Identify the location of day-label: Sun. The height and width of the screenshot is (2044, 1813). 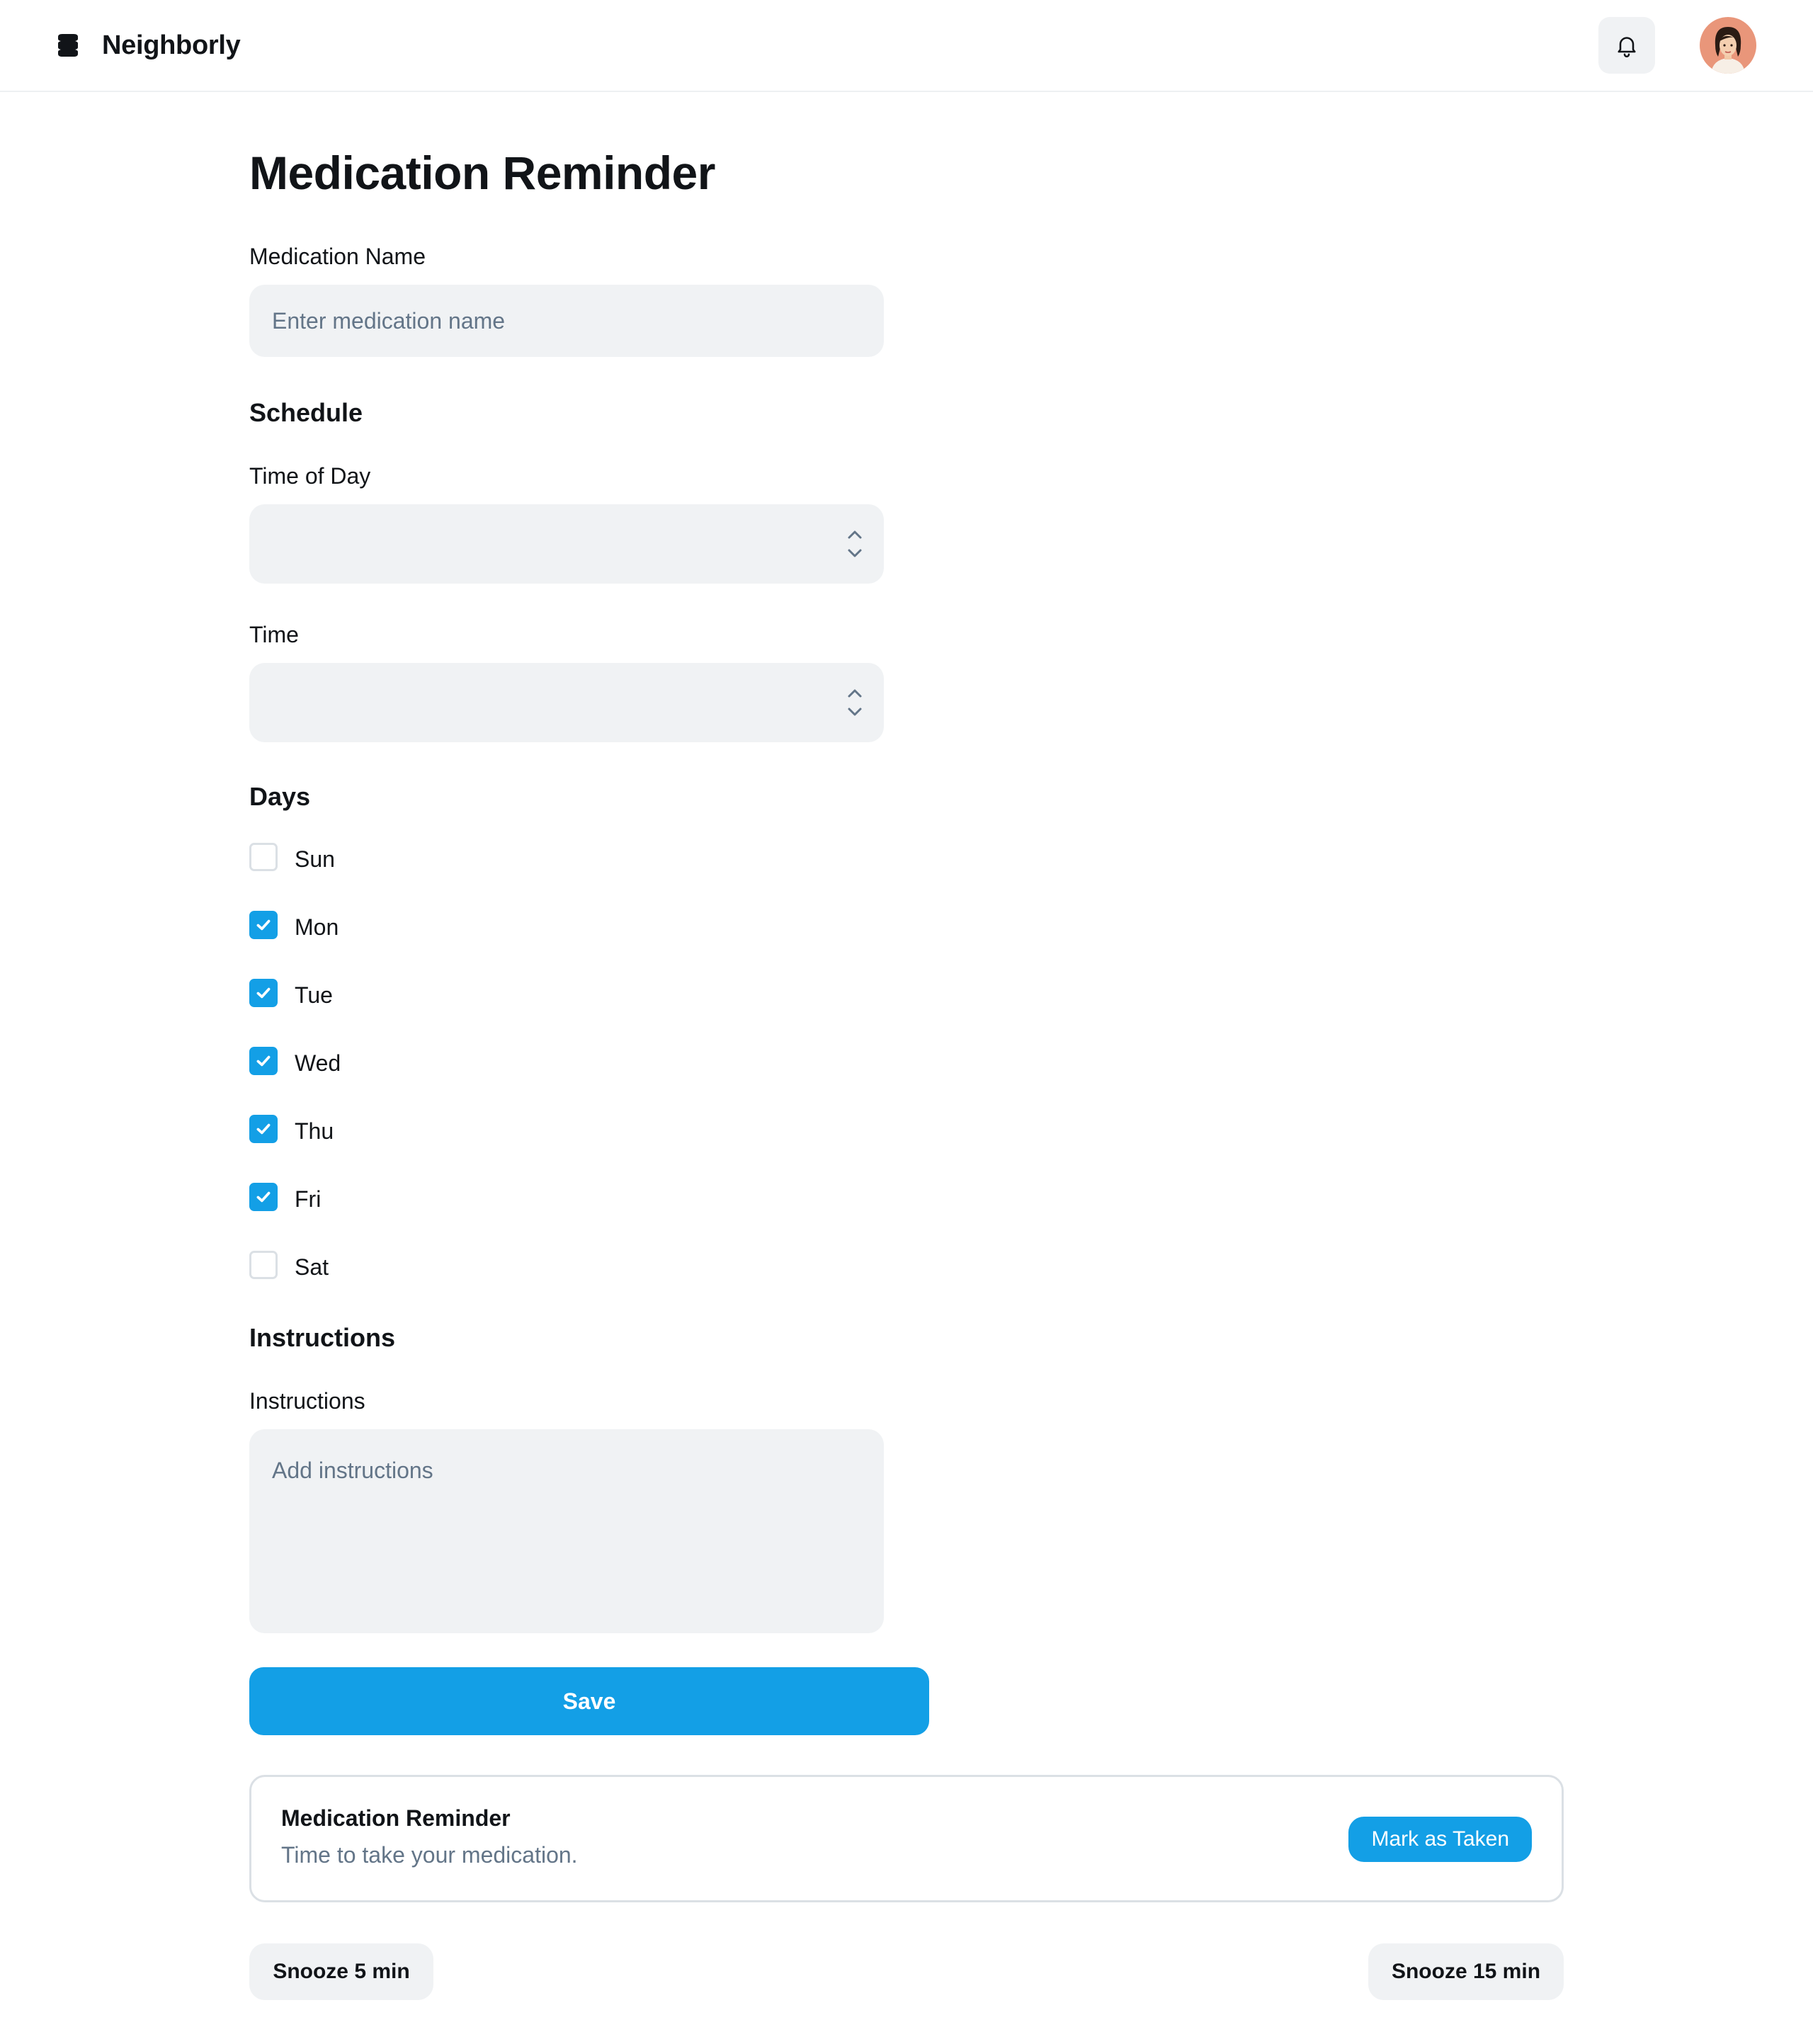
(315, 859).